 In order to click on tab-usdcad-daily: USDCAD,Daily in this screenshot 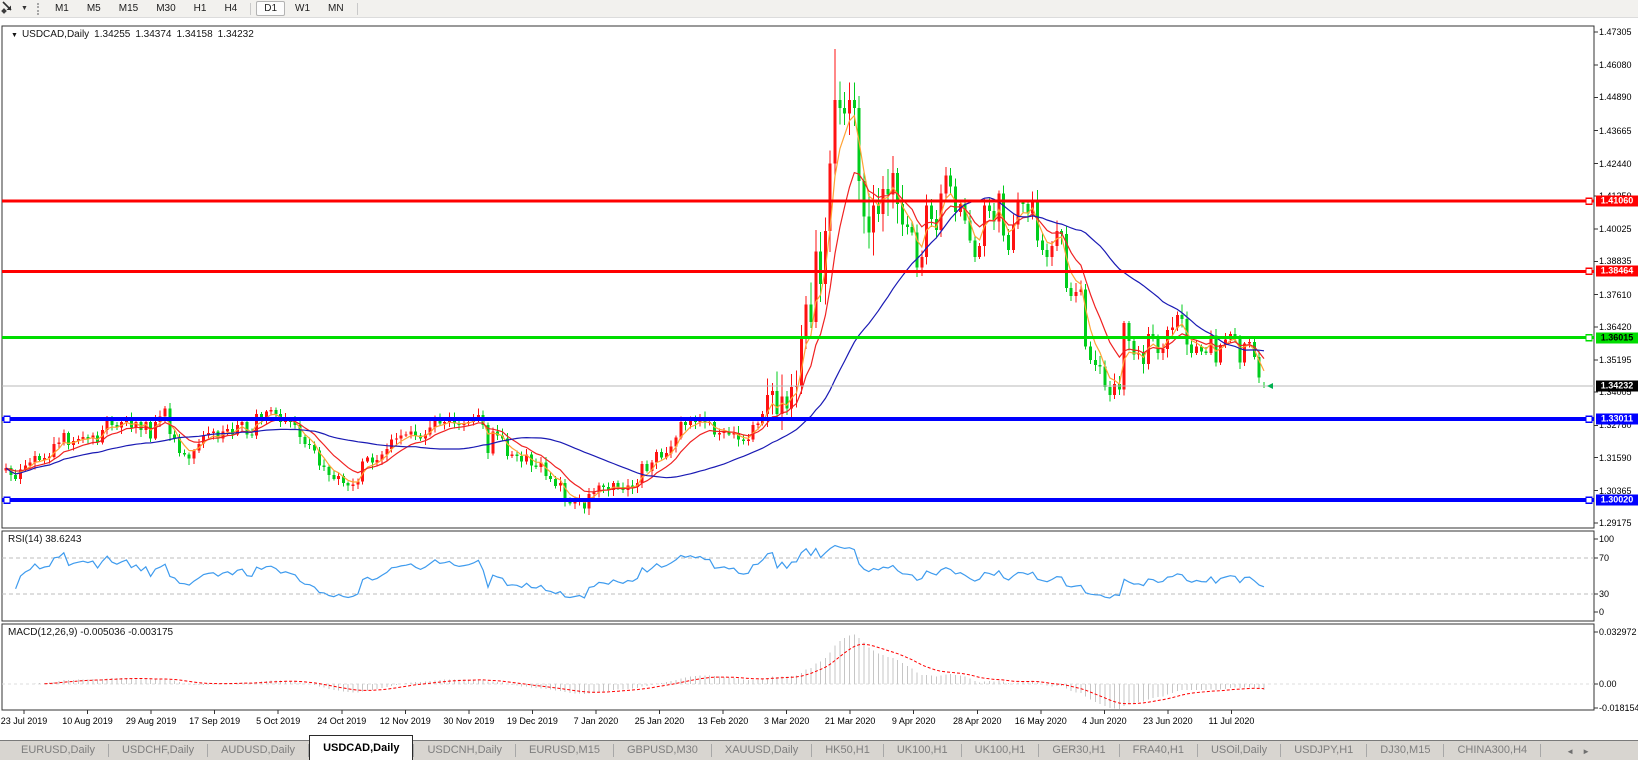, I will do `click(361, 747)`.